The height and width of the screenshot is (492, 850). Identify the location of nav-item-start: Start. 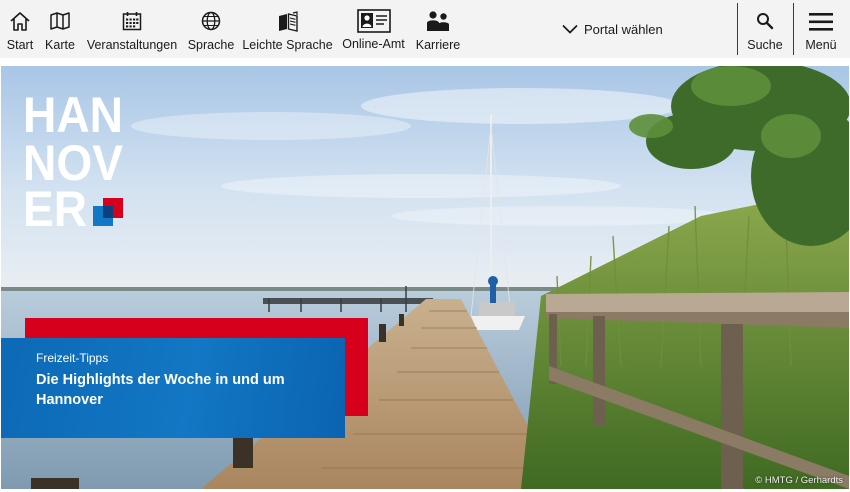
(20, 26).